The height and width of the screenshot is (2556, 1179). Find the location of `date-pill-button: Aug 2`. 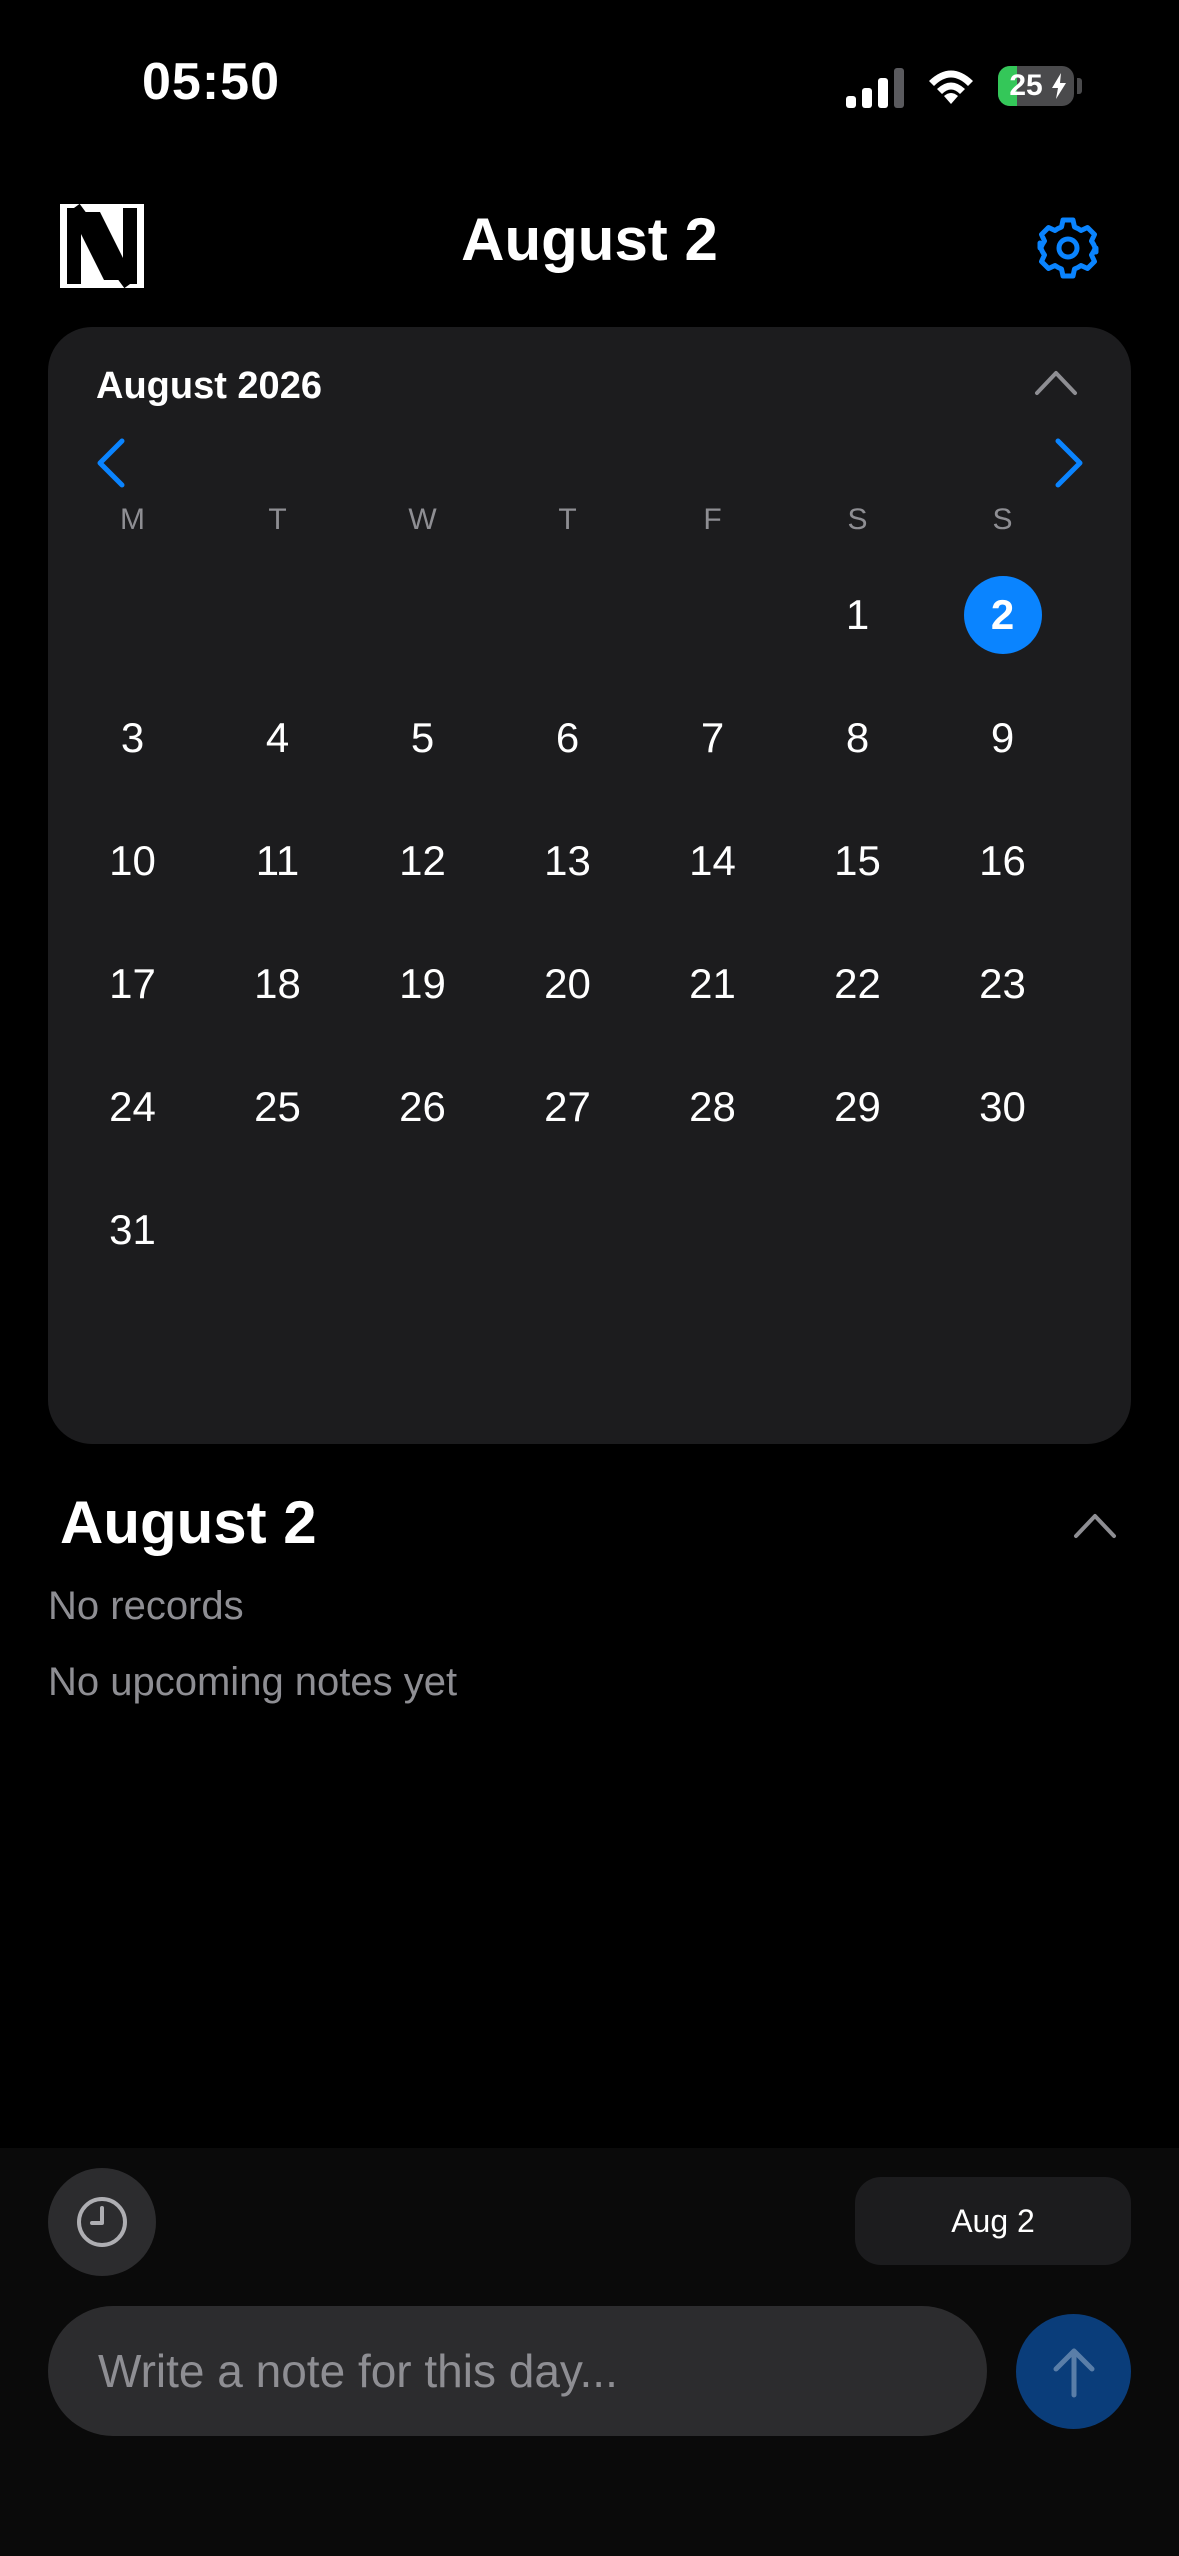

date-pill-button: Aug 2 is located at coordinates (993, 2221).